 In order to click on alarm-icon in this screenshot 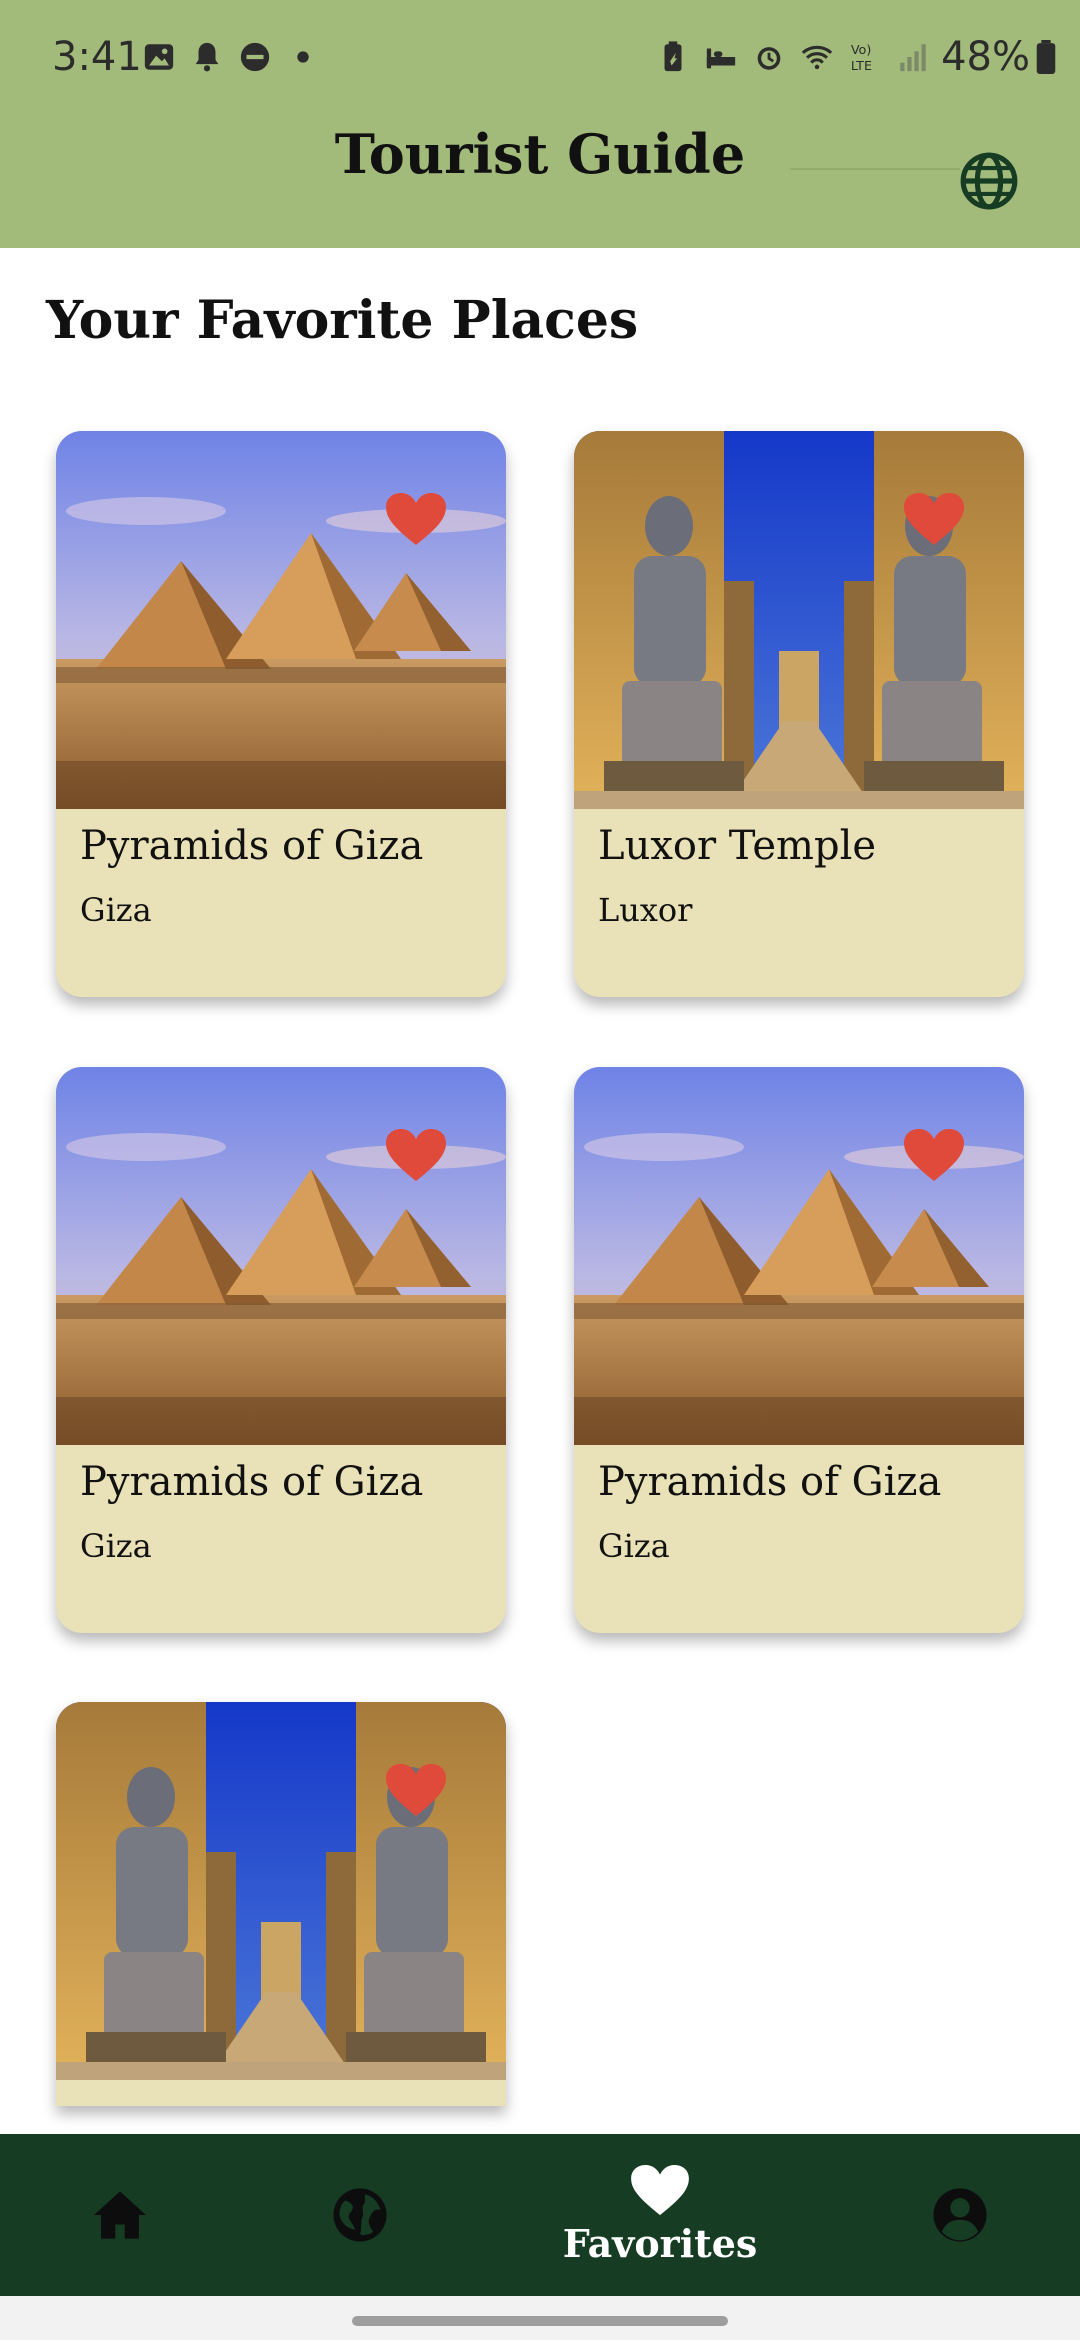, I will do `click(769, 58)`.